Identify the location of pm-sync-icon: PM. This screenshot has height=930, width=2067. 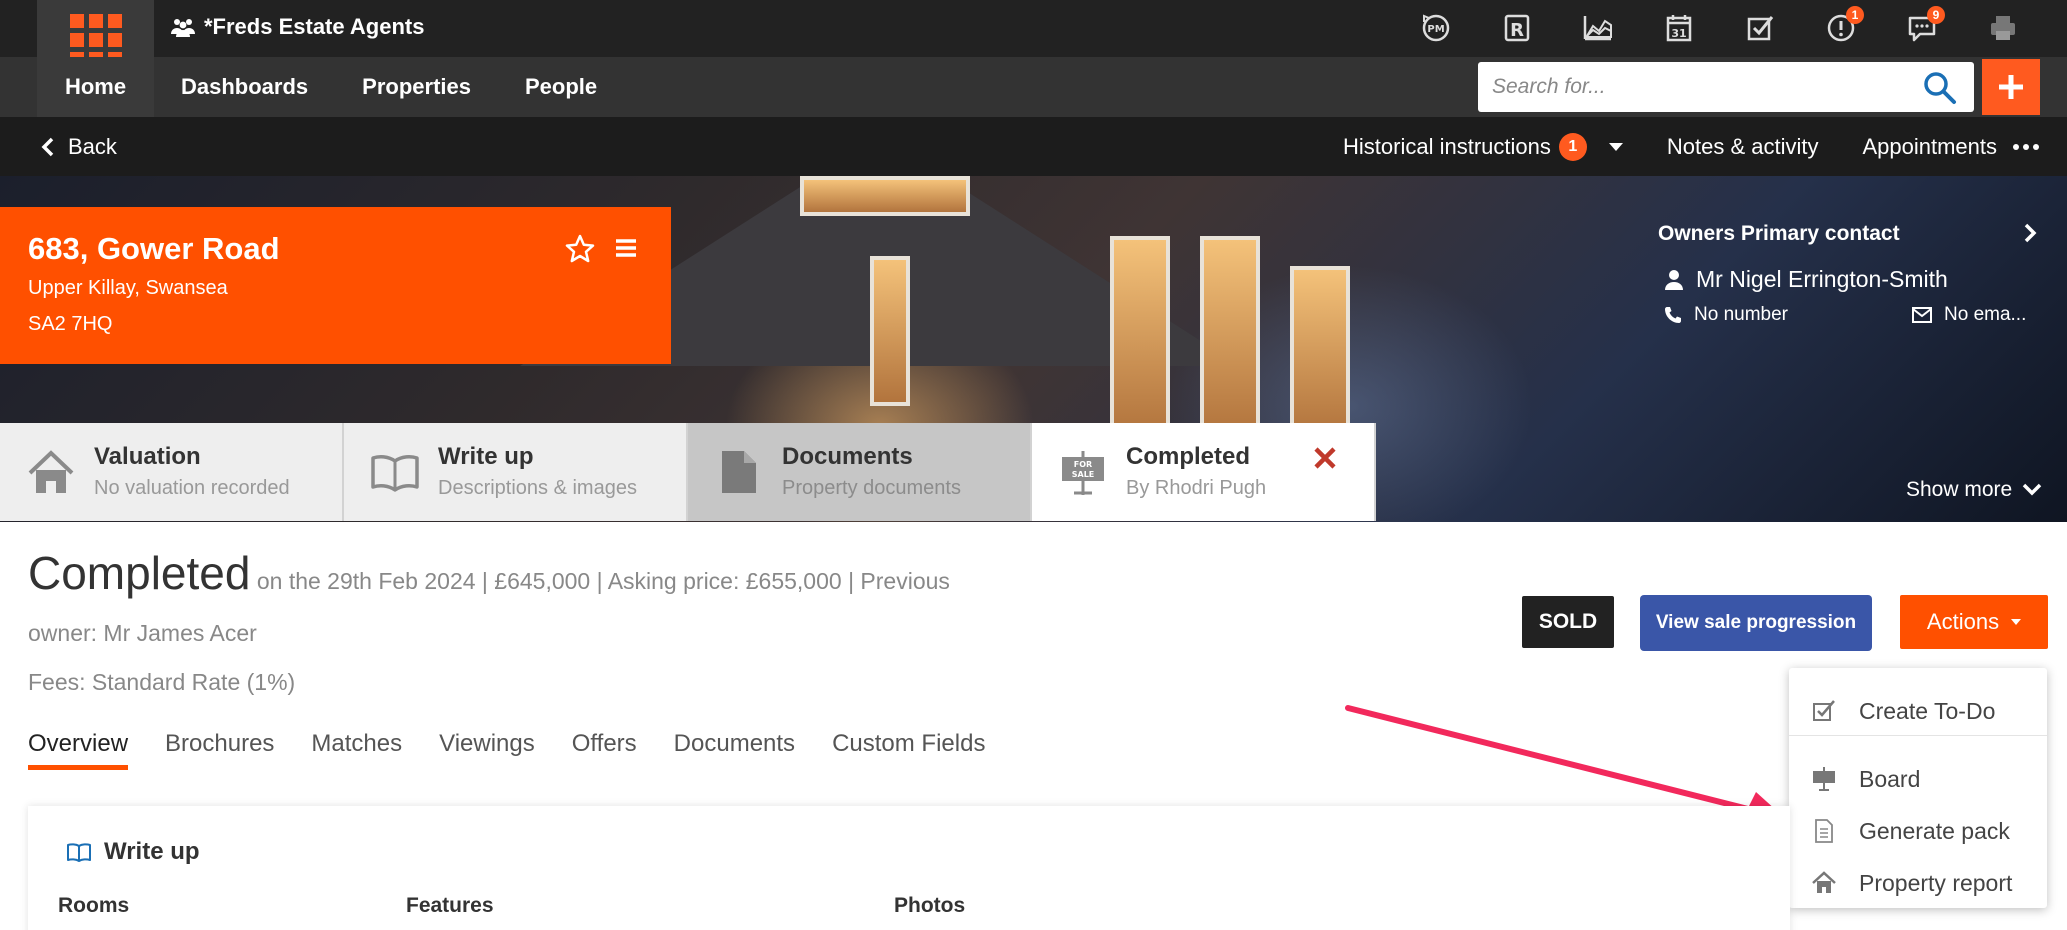
(1435, 28).